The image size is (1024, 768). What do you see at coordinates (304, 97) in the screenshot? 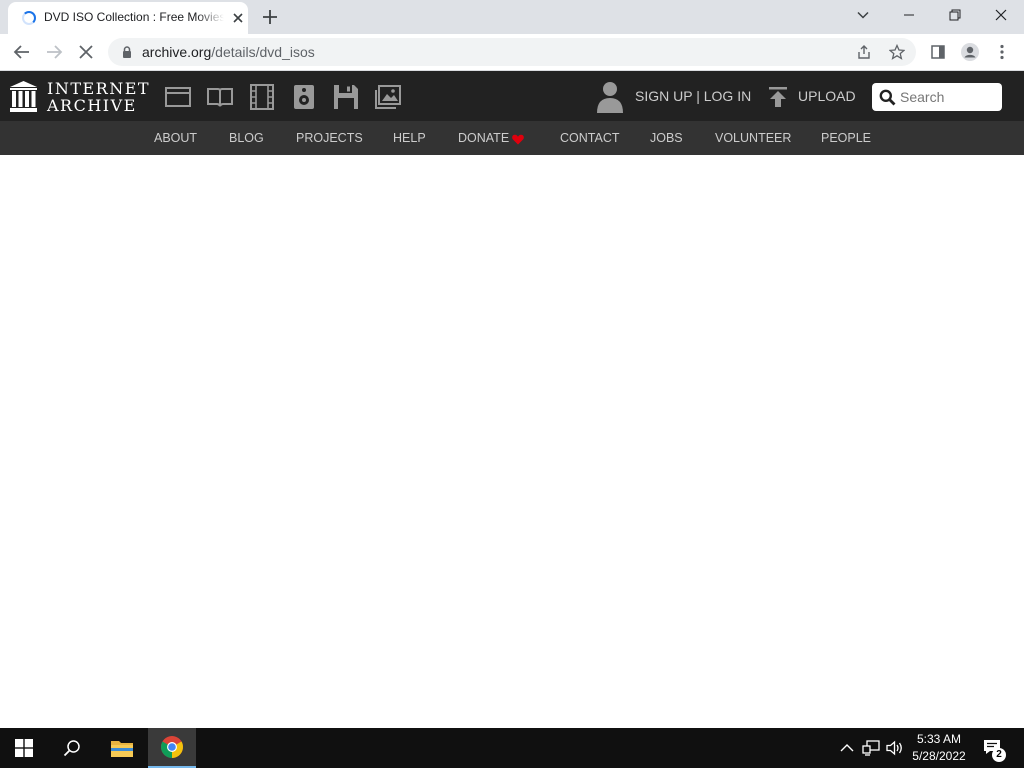
I see `audio-icon` at bounding box center [304, 97].